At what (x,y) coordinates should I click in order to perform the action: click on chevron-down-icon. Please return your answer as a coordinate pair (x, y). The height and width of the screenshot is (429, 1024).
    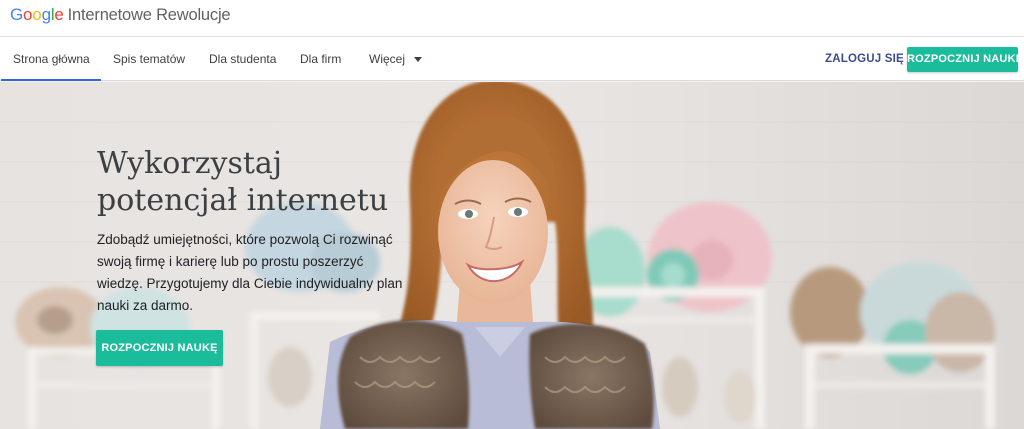
    Looking at the image, I should click on (418, 59).